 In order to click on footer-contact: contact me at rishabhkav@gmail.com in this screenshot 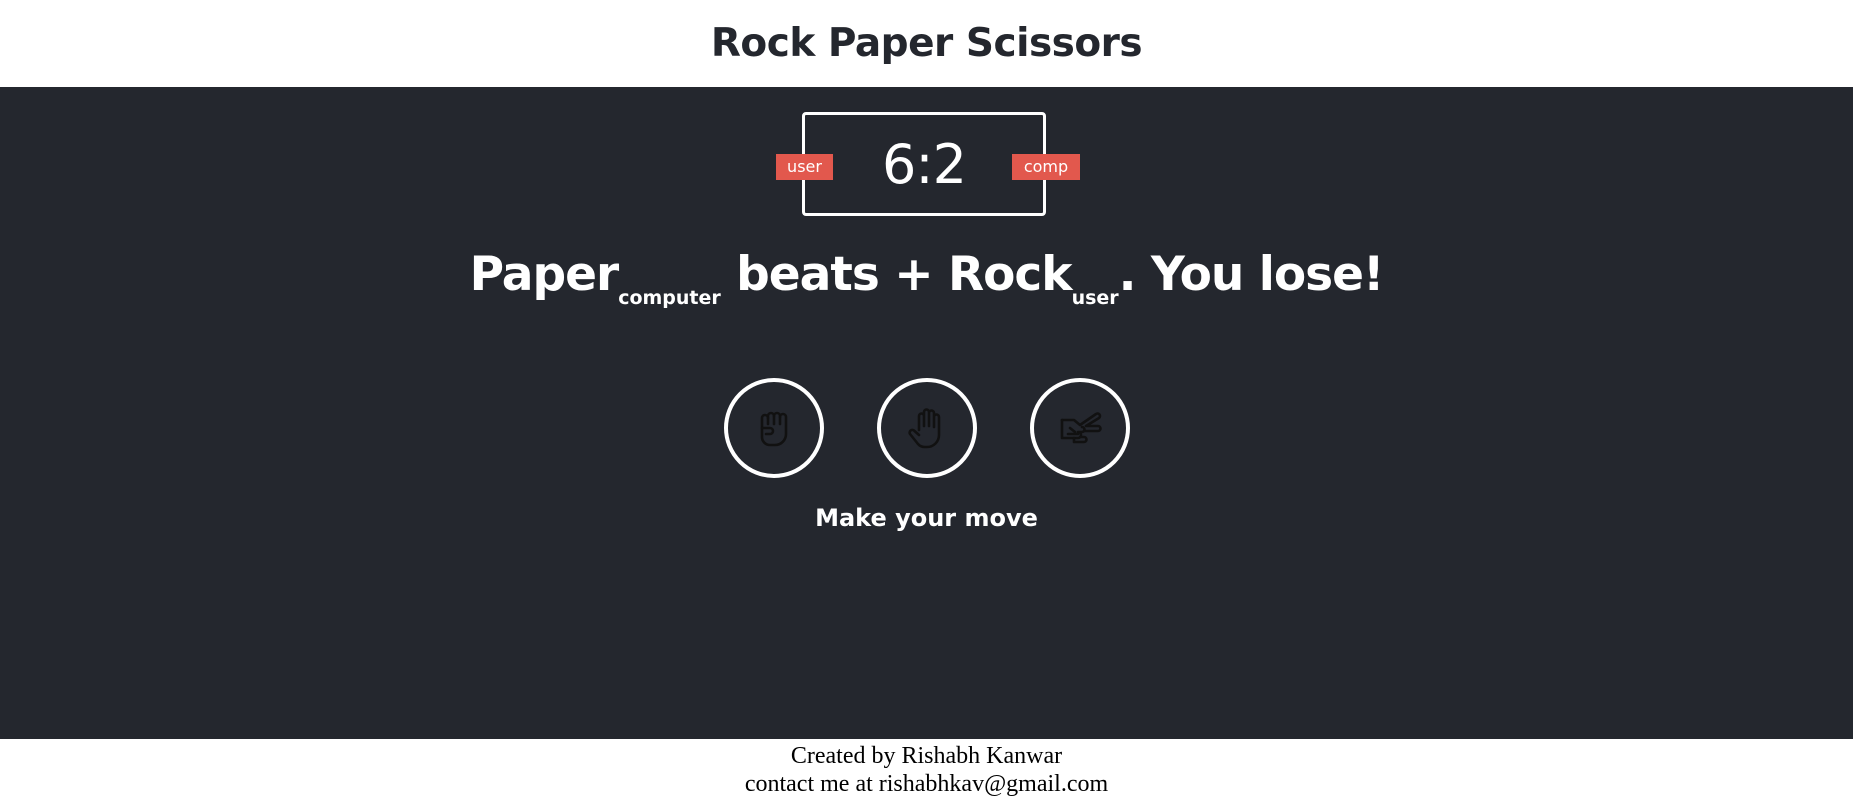, I will do `click(926, 784)`.